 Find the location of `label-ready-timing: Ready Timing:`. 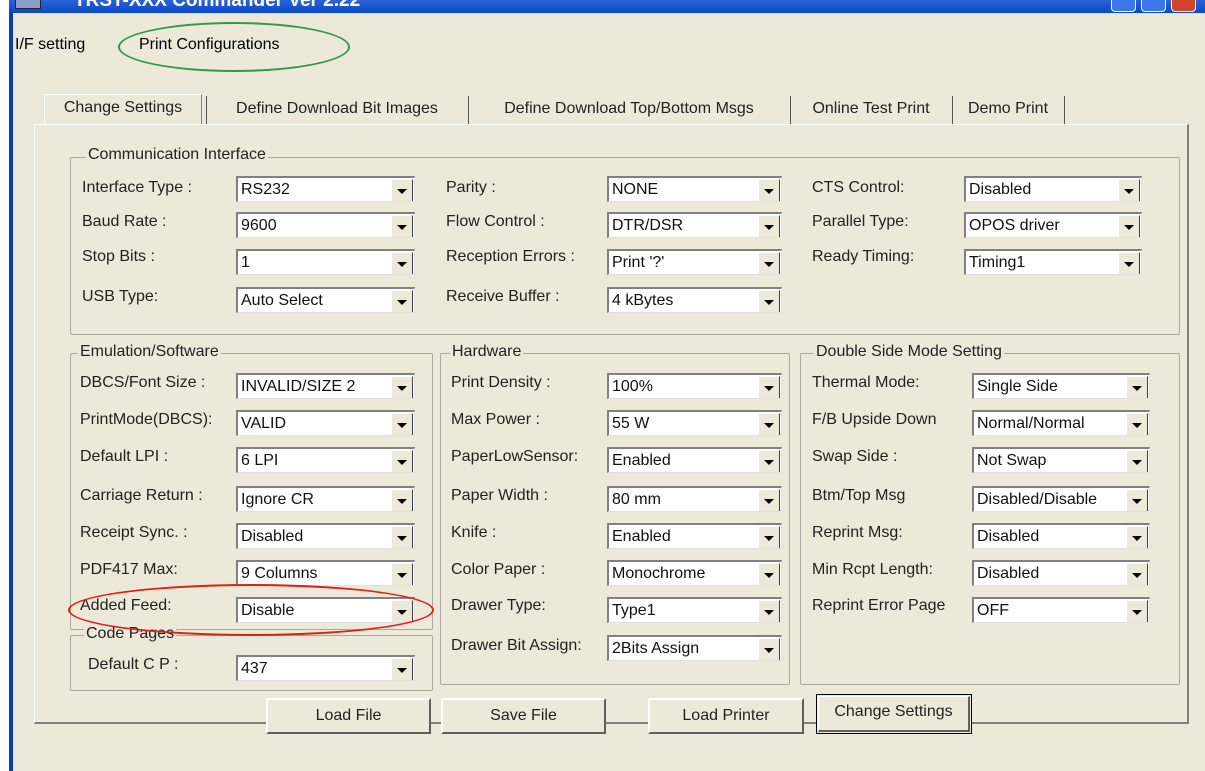

label-ready-timing: Ready Timing: is located at coordinates (863, 256).